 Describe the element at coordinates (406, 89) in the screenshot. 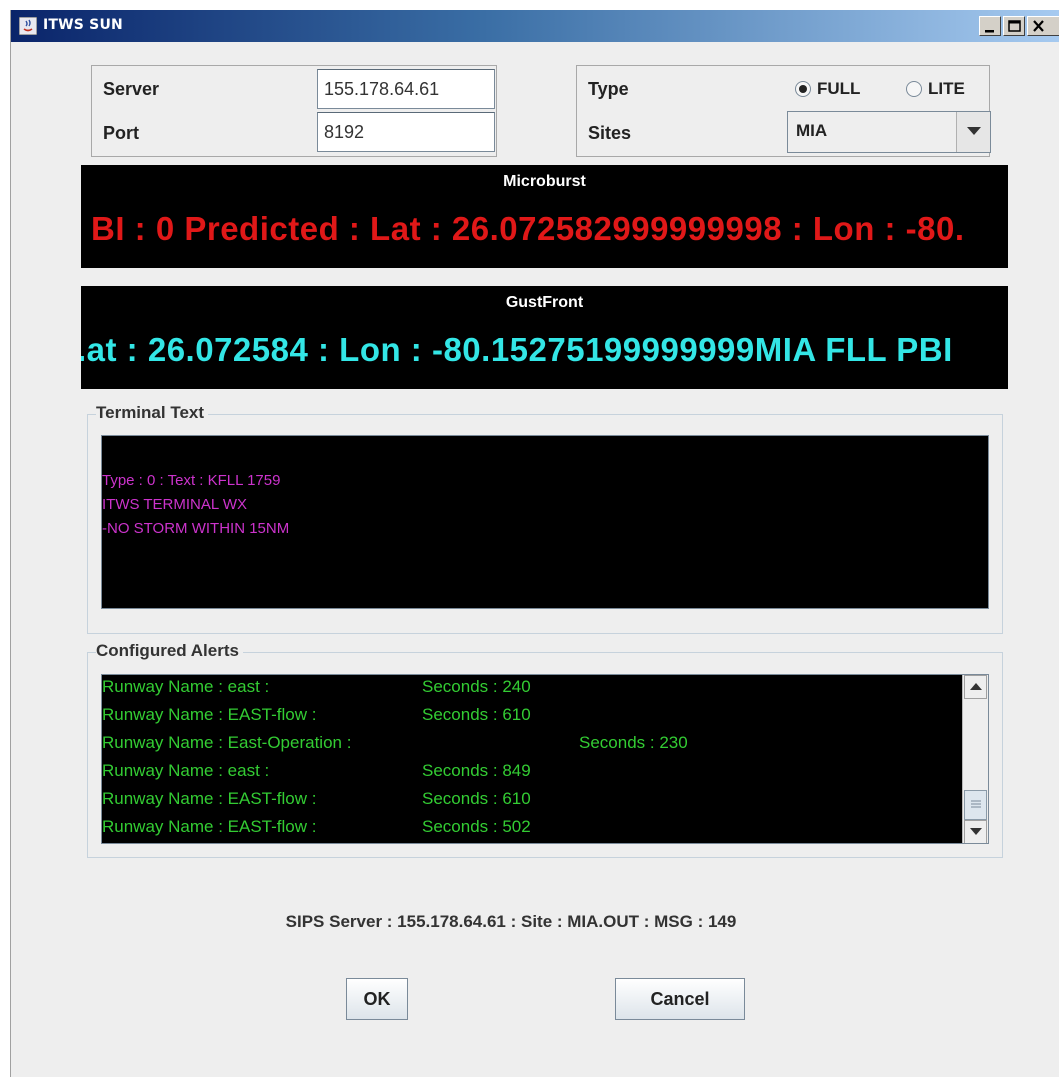

I see `server-input: 155.178.64.61` at that location.